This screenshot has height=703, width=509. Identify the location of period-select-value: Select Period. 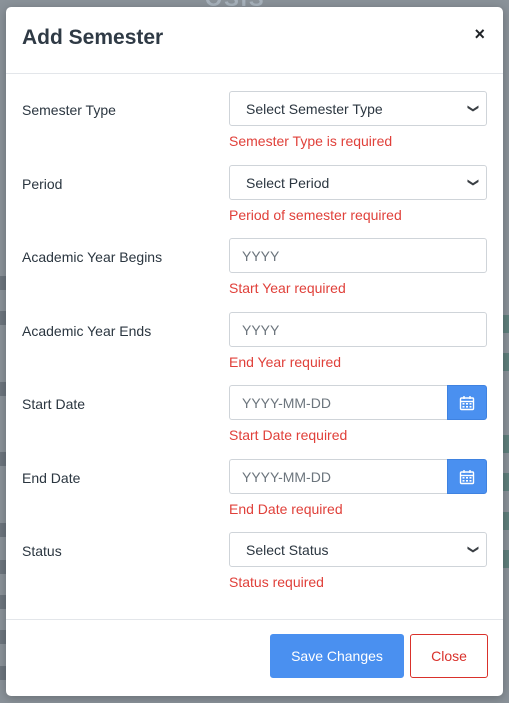
(288, 182).